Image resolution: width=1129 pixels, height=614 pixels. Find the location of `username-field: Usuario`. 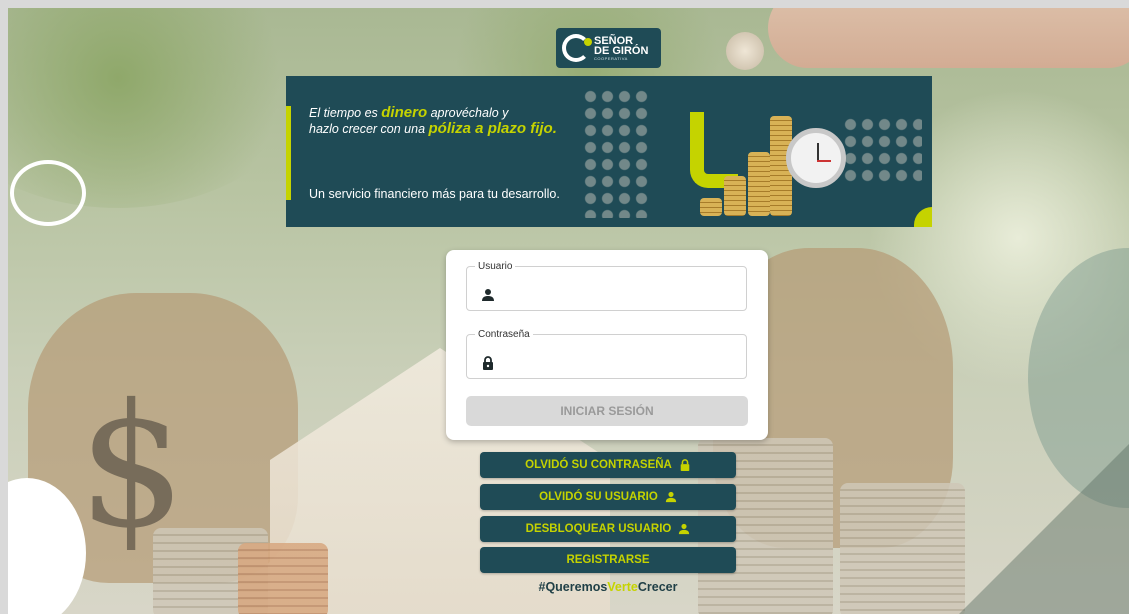

username-field: Usuario is located at coordinates (606, 286).